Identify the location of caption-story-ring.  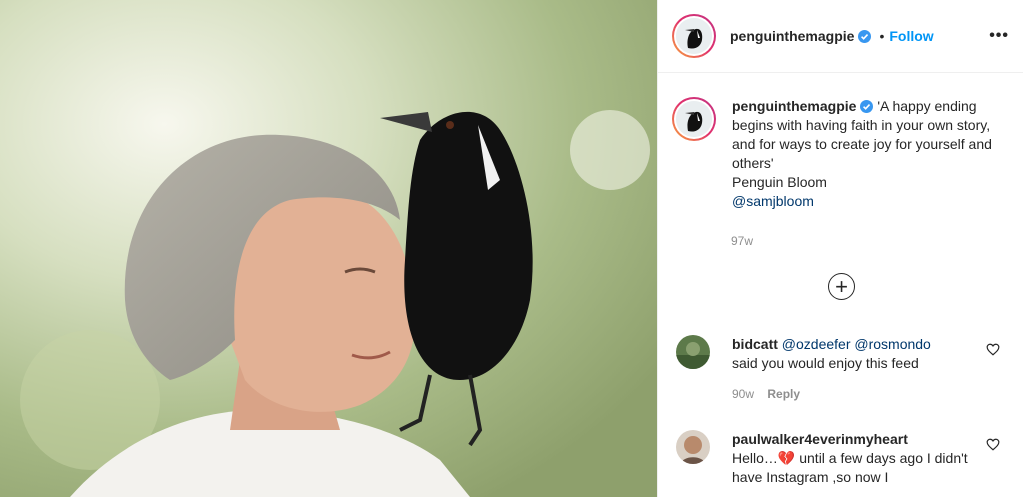
(694, 119).